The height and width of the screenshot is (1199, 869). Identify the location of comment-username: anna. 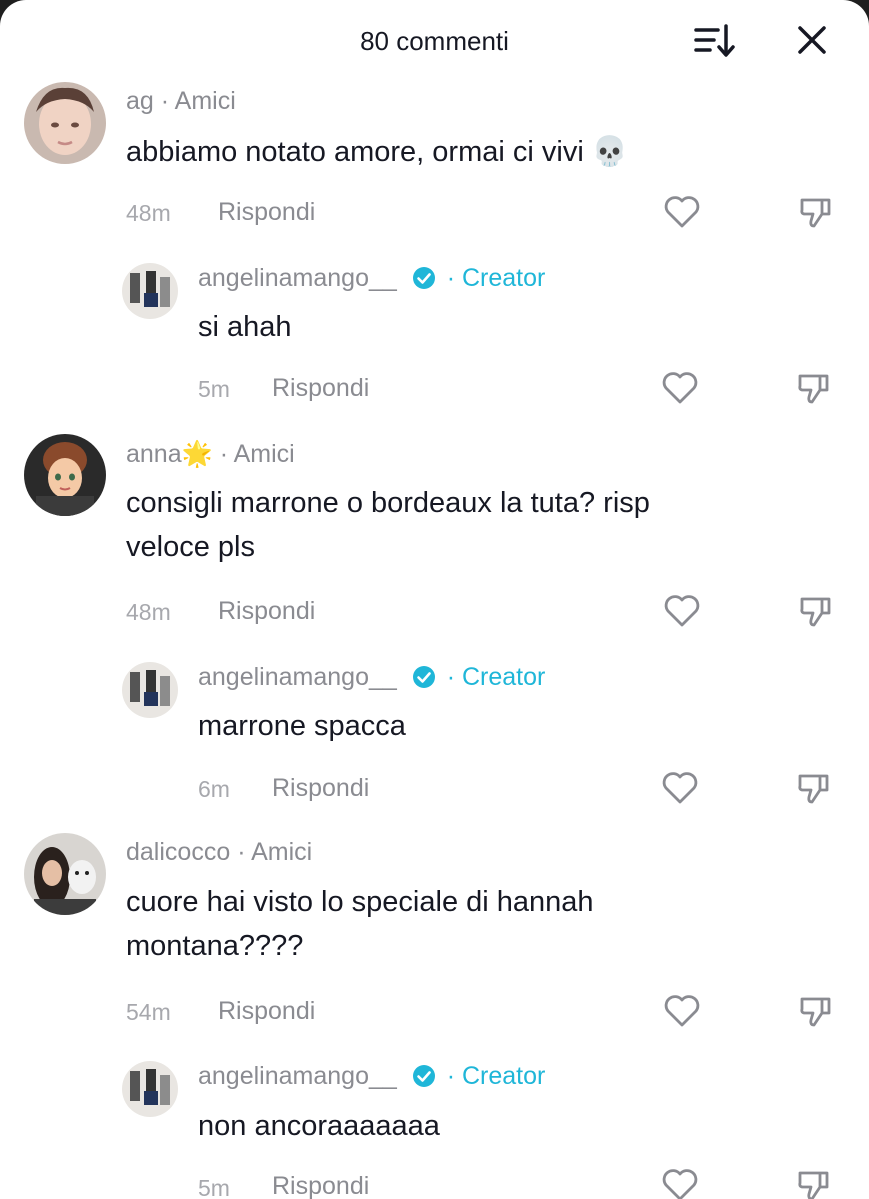
(154, 454).